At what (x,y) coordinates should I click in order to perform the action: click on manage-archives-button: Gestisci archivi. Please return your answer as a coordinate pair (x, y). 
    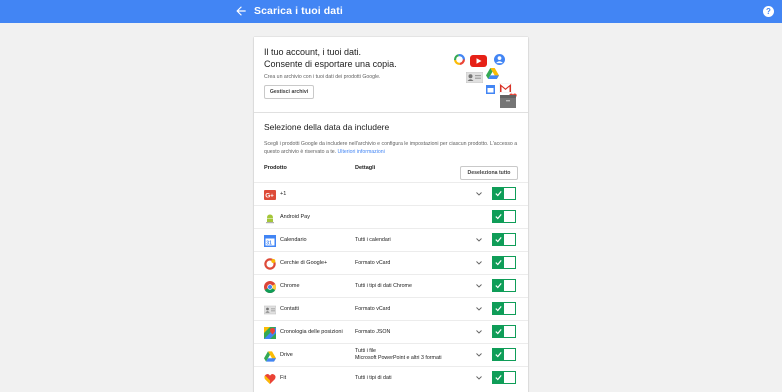
    Looking at the image, I should click on (289, 92).